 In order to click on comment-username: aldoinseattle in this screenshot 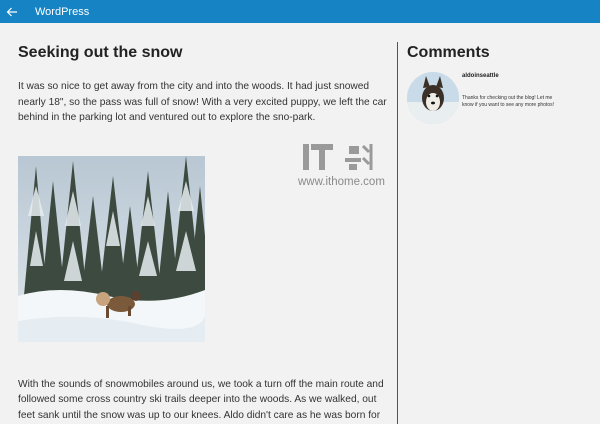, I will do `click(480, 76)`.